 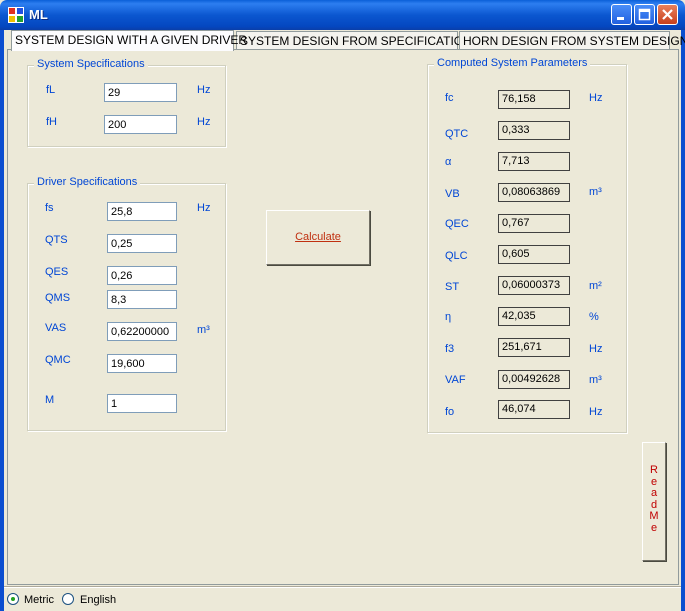 What do you see at coordinates (129, 40) in the screenshot?
I see `tab-system-design-given-driver: SYSTEM DESIGN WITH A GIVEN DRIVER` at bounding box center [129, 40].